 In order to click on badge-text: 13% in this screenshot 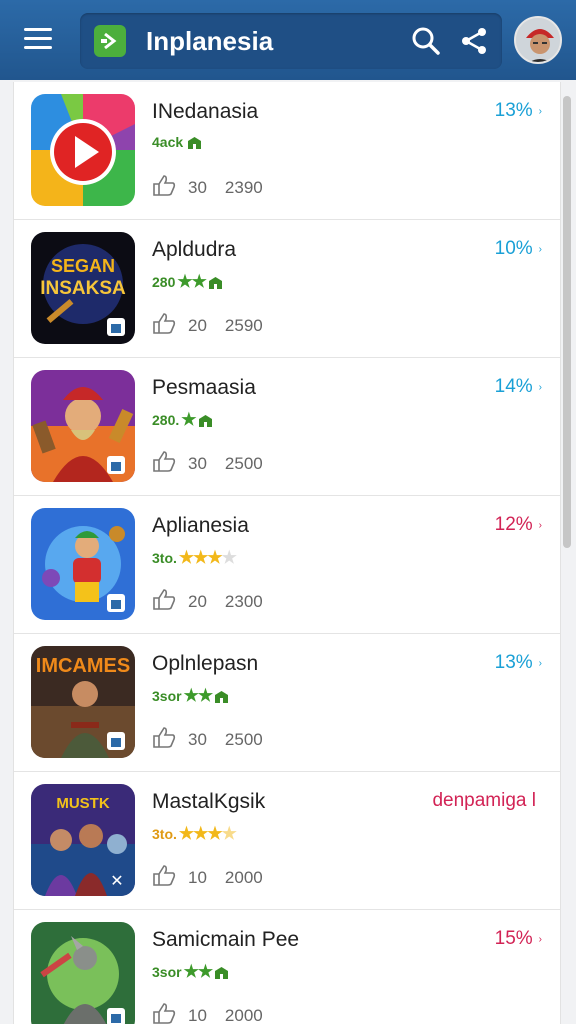, I will do `click(513, 662)`.